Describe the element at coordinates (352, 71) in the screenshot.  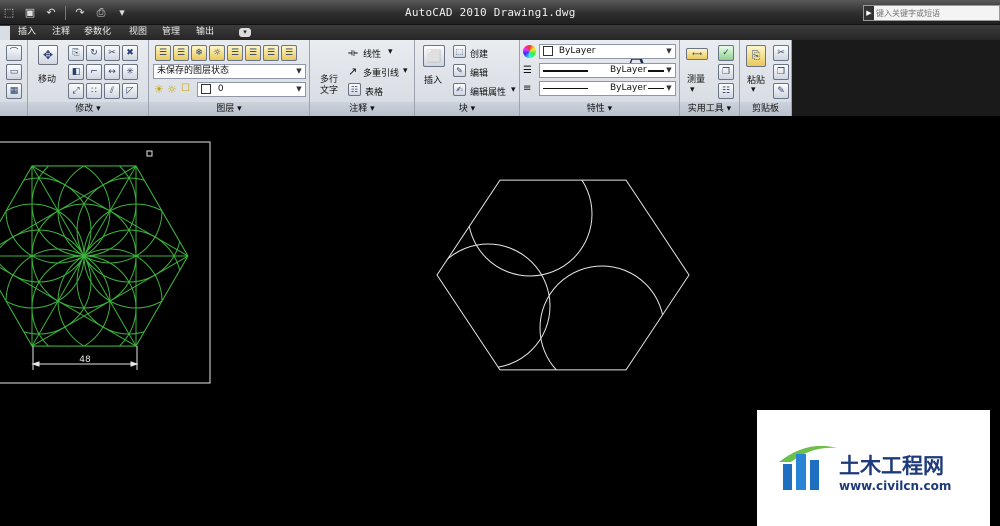
I see `multileader-icon: ↗` at that location.